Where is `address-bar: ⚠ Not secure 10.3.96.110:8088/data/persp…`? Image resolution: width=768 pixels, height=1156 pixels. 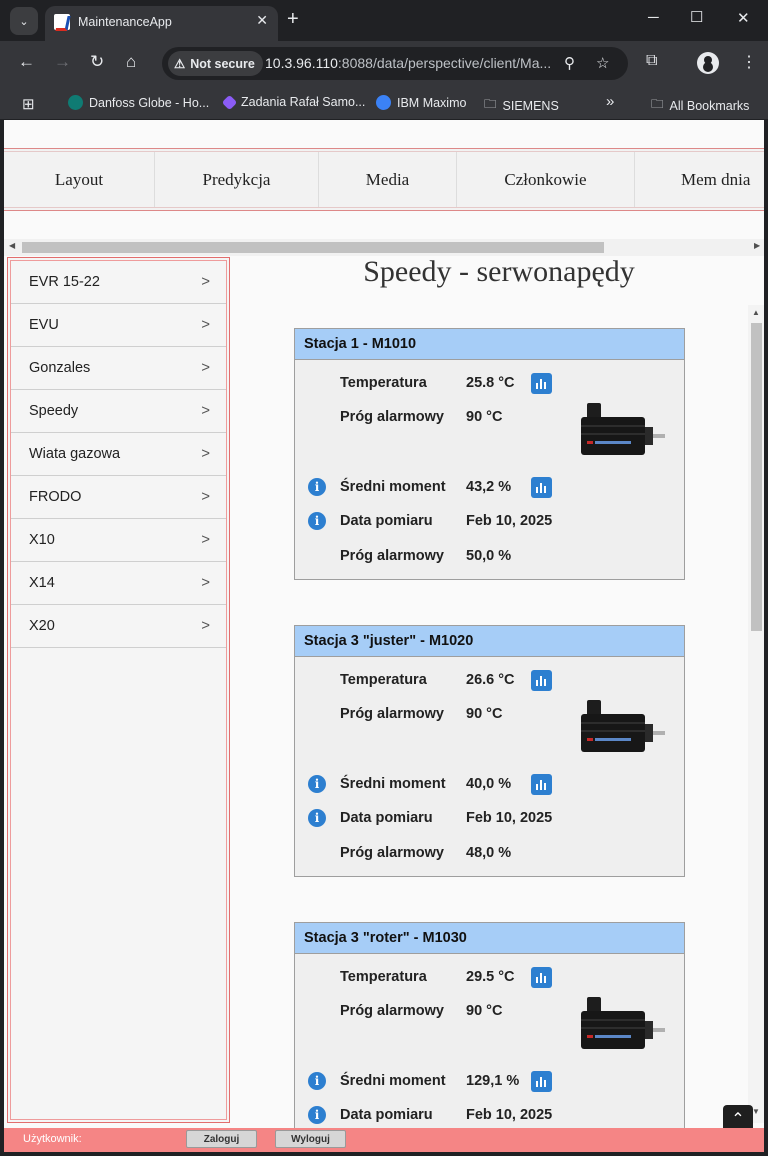
address-bar: ⚠ Not secure 10.3.96.110:8088/data/persp… is located at coordinates (395, 63).